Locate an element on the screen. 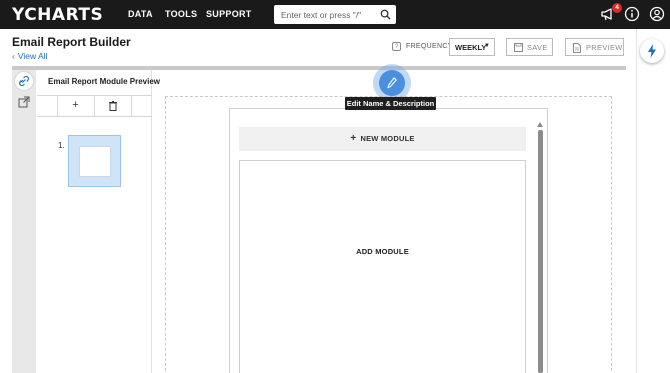  new-module-label: NEW MODULE is located at coordinates (387, 138).